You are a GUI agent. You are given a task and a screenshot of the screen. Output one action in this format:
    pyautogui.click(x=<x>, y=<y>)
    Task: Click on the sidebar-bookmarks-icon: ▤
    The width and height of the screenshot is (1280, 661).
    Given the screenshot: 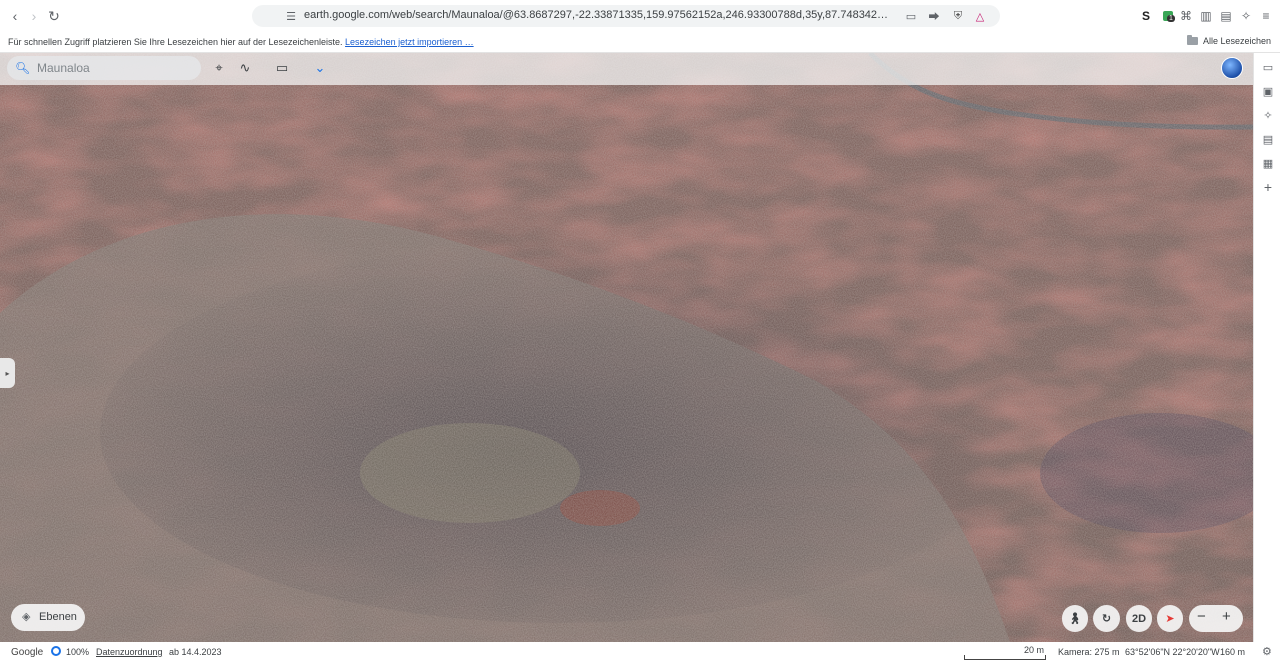 What is the action you would take?
    pyautogui.click(x=1268, y=139)
    